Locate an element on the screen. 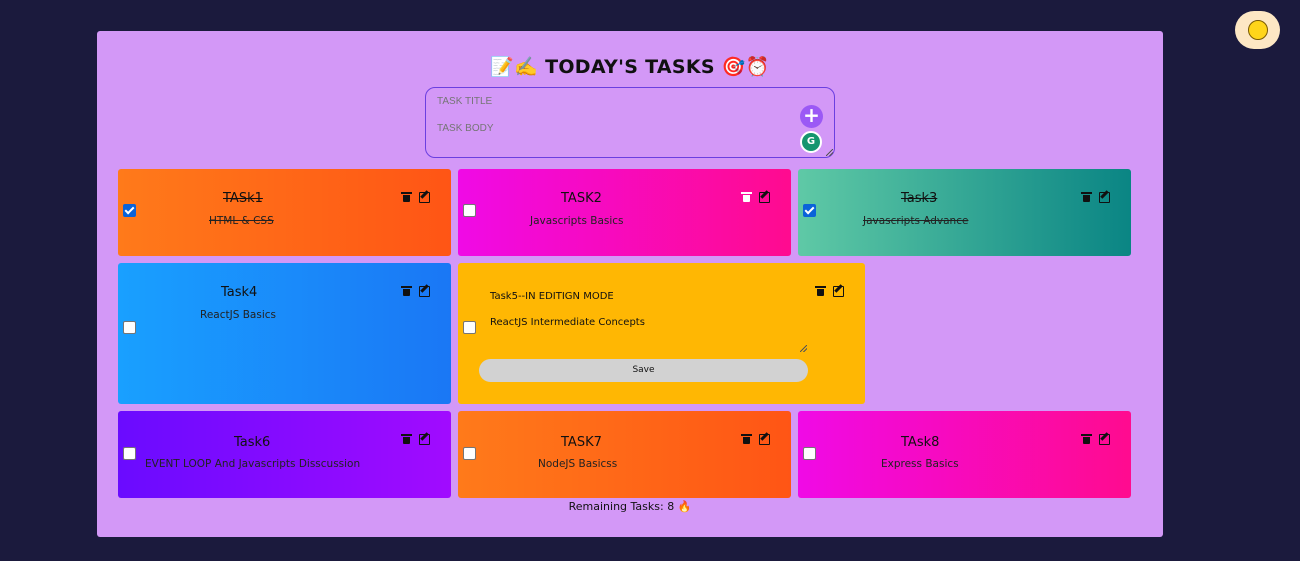 This screenshot has height=561, width=1300. task-title: TASK7 is located at coordinates (581, 442).